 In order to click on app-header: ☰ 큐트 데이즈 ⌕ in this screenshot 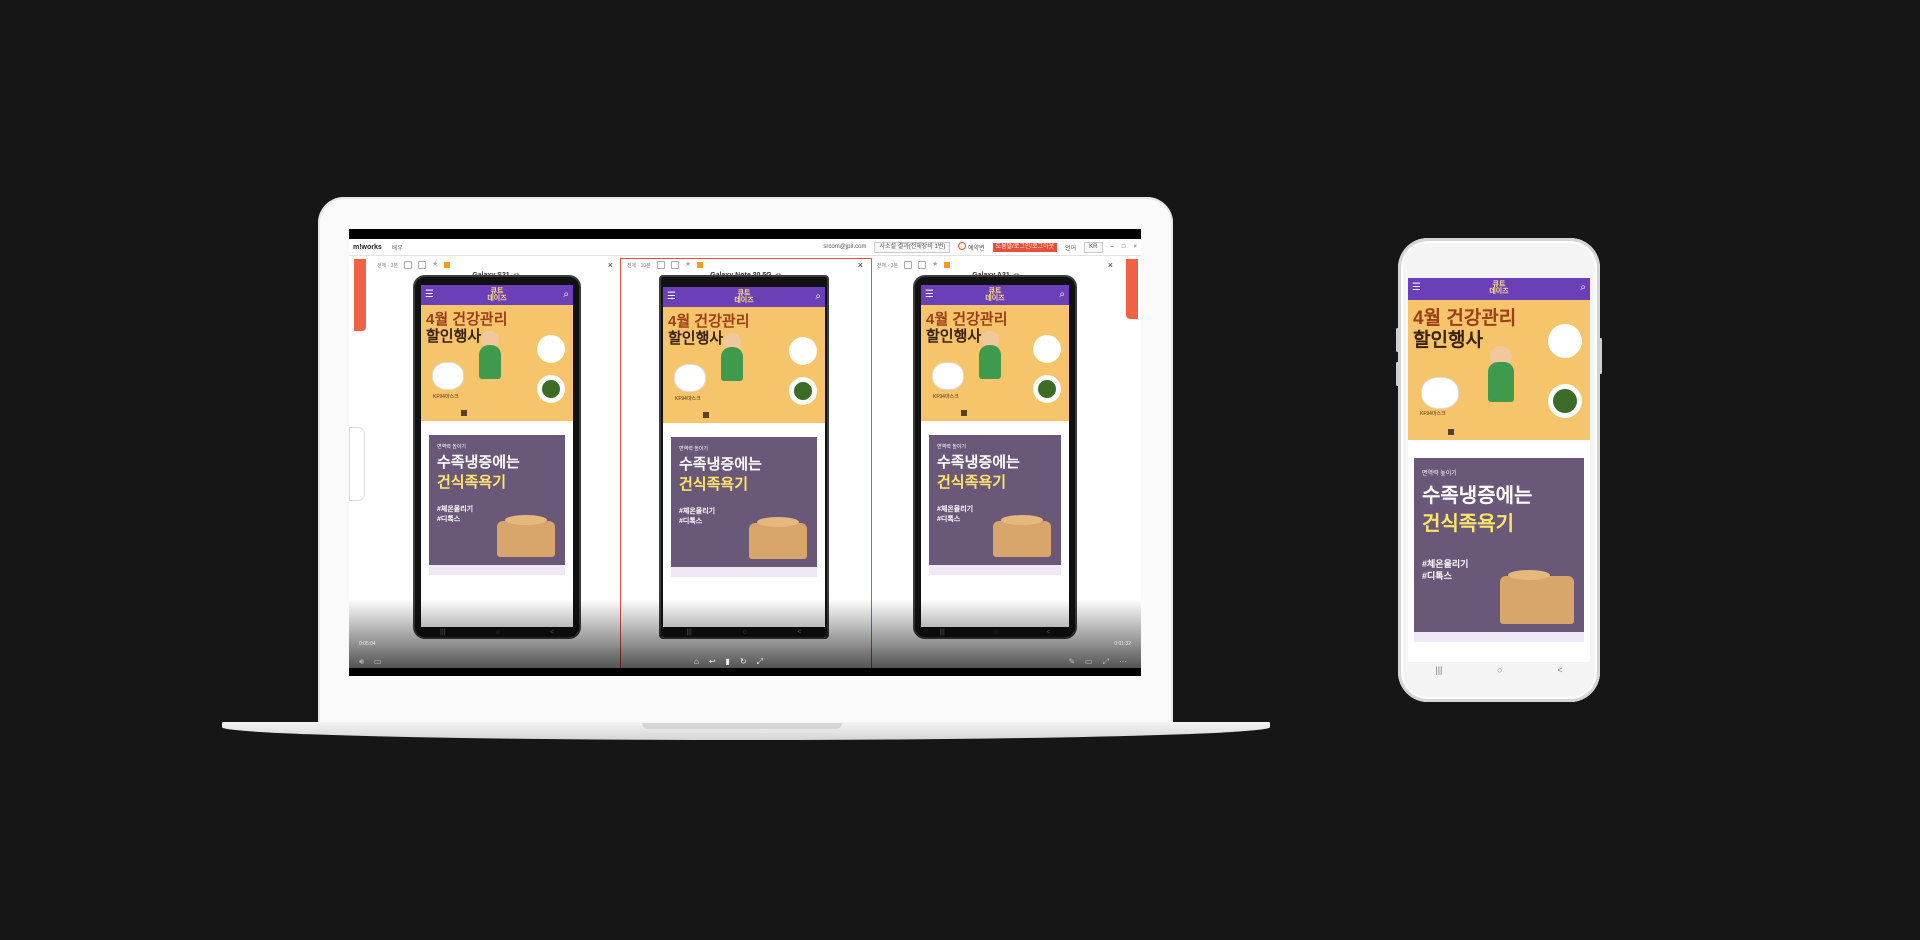, I will do `click(497, 295)`.